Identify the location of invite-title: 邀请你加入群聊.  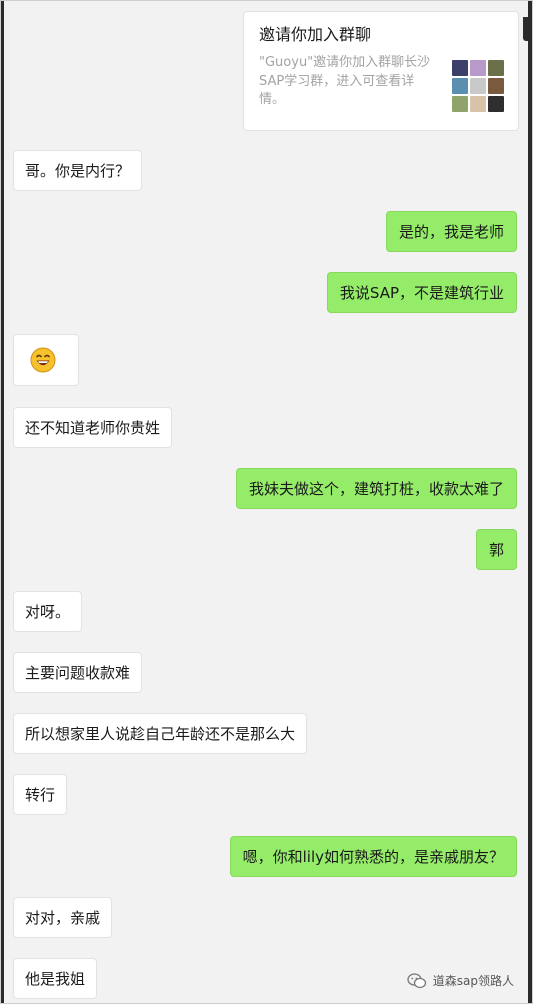
(315, 34).